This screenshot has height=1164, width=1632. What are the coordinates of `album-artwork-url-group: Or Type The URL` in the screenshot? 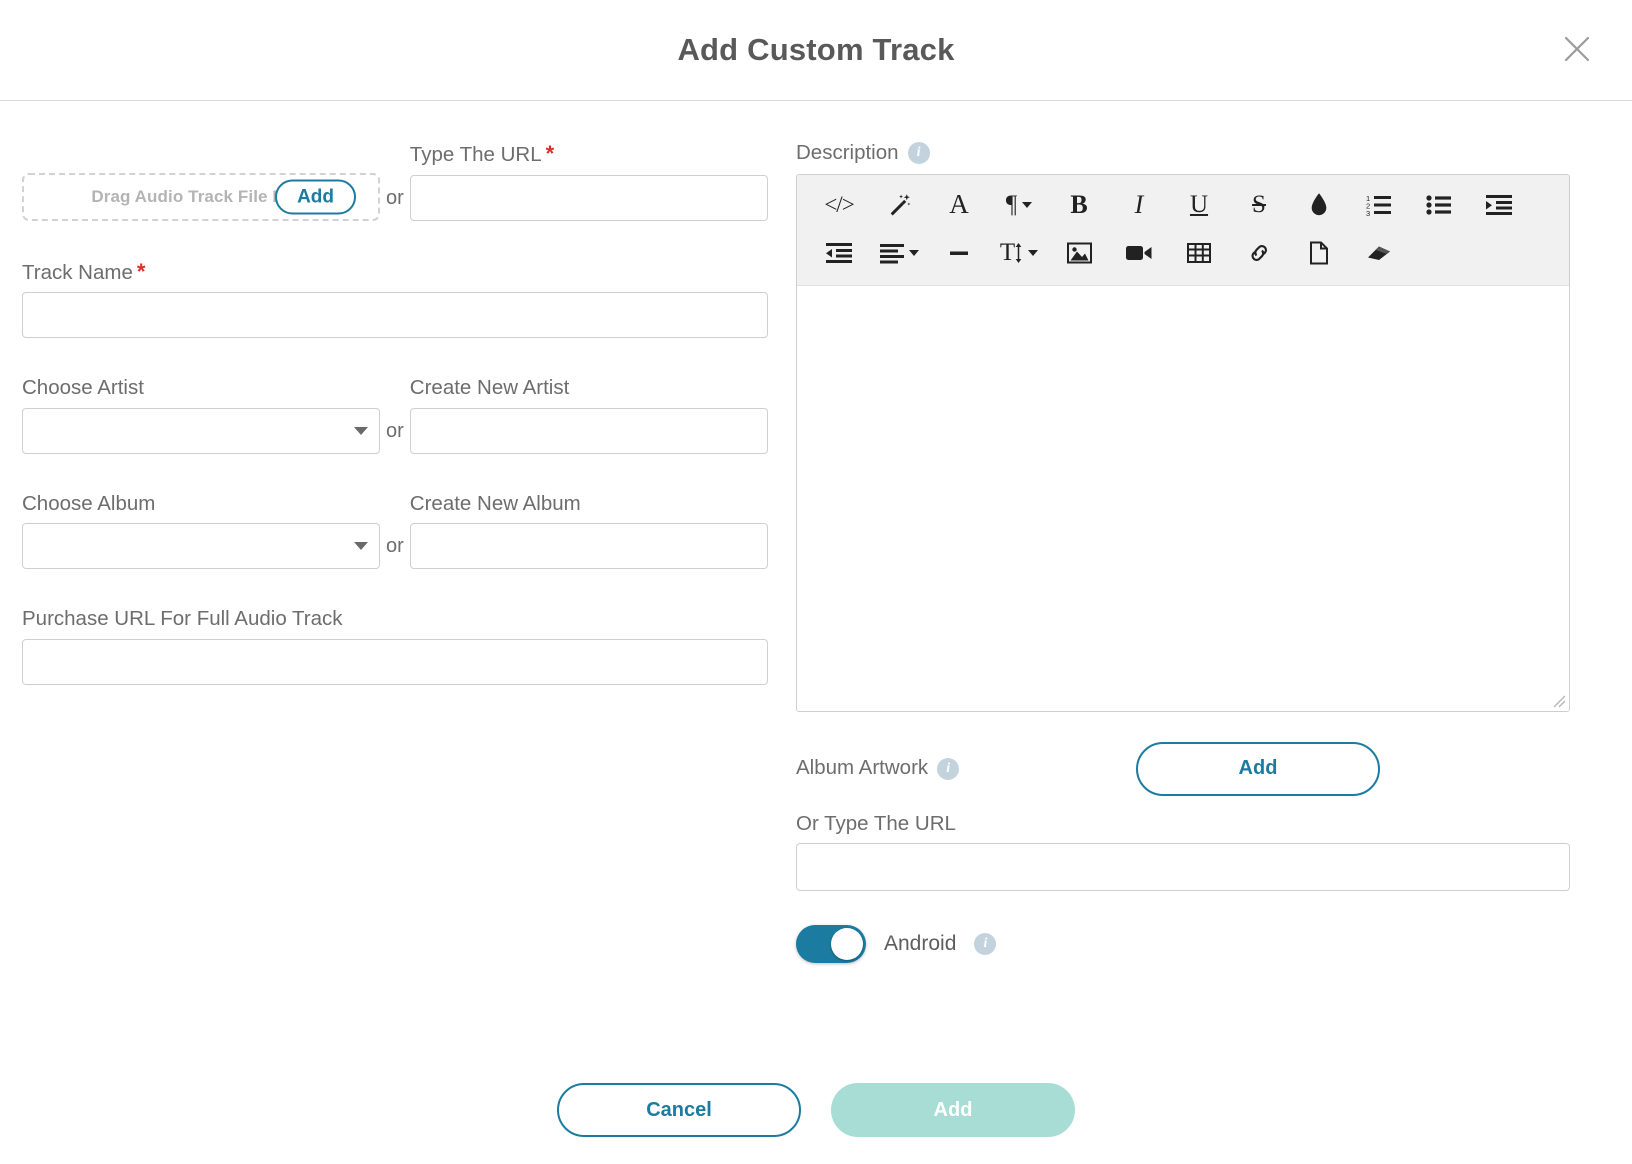 It's located at (1183, 852).